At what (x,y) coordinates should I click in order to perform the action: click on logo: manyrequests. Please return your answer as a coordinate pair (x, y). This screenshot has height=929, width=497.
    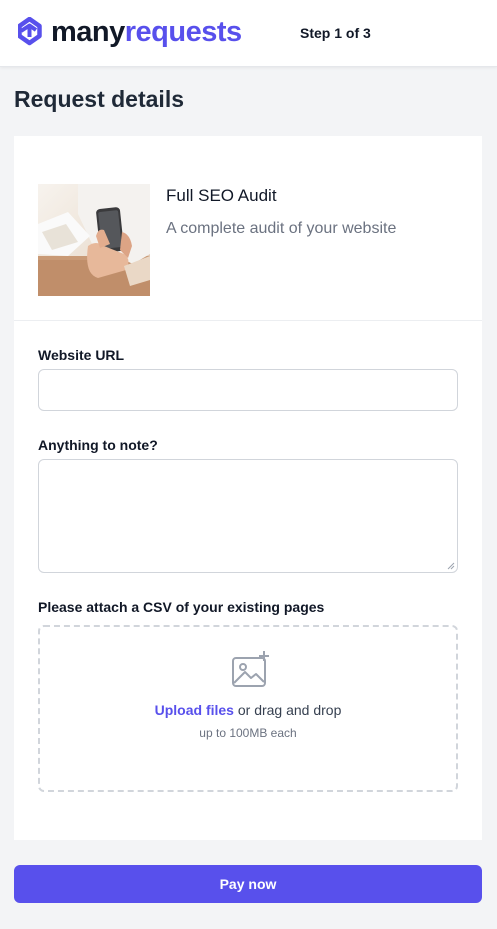
    Looking at the image, I should click on (130, 32).